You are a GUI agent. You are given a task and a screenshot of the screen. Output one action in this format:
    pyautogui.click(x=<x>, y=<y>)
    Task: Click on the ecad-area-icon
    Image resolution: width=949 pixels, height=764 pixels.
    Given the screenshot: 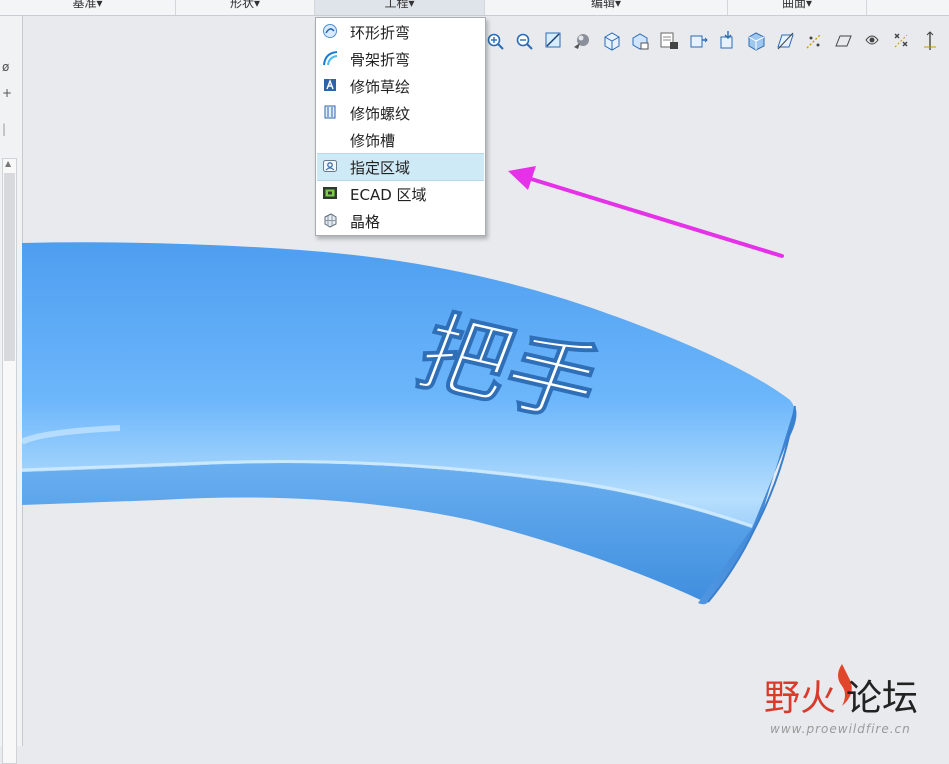 What is the action you would take?
    pyautogui.click(x=330, y=193)
    